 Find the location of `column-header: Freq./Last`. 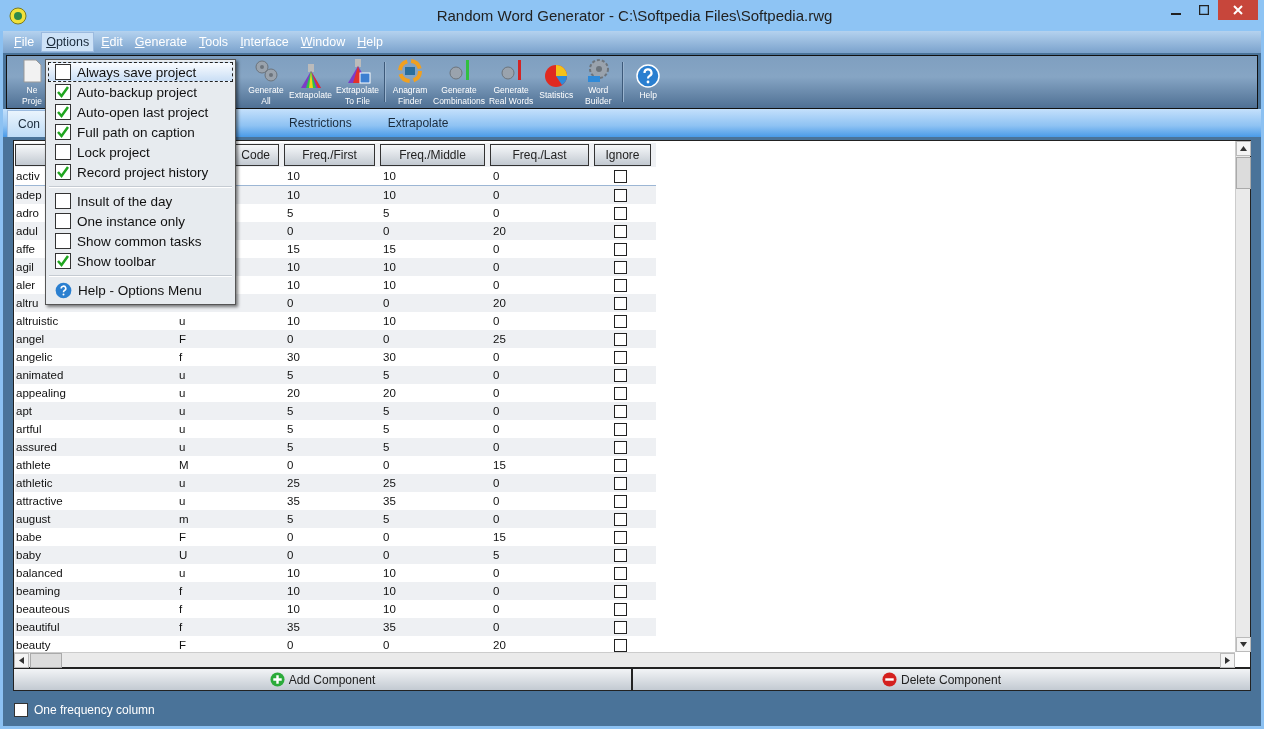

column-header: Freq./Last is located at coordinates (539, 155).